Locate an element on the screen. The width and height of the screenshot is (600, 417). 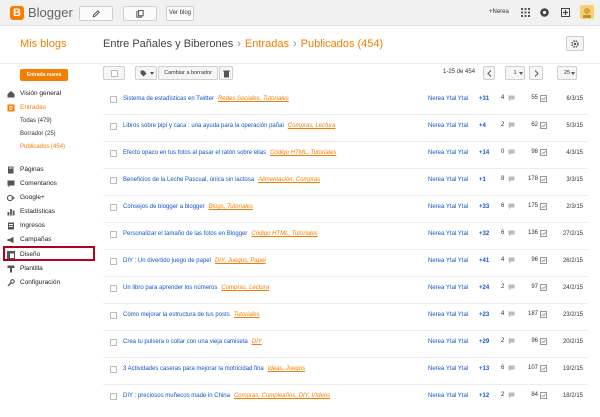
plus-count: +24 is located at coordinates (484, 288).